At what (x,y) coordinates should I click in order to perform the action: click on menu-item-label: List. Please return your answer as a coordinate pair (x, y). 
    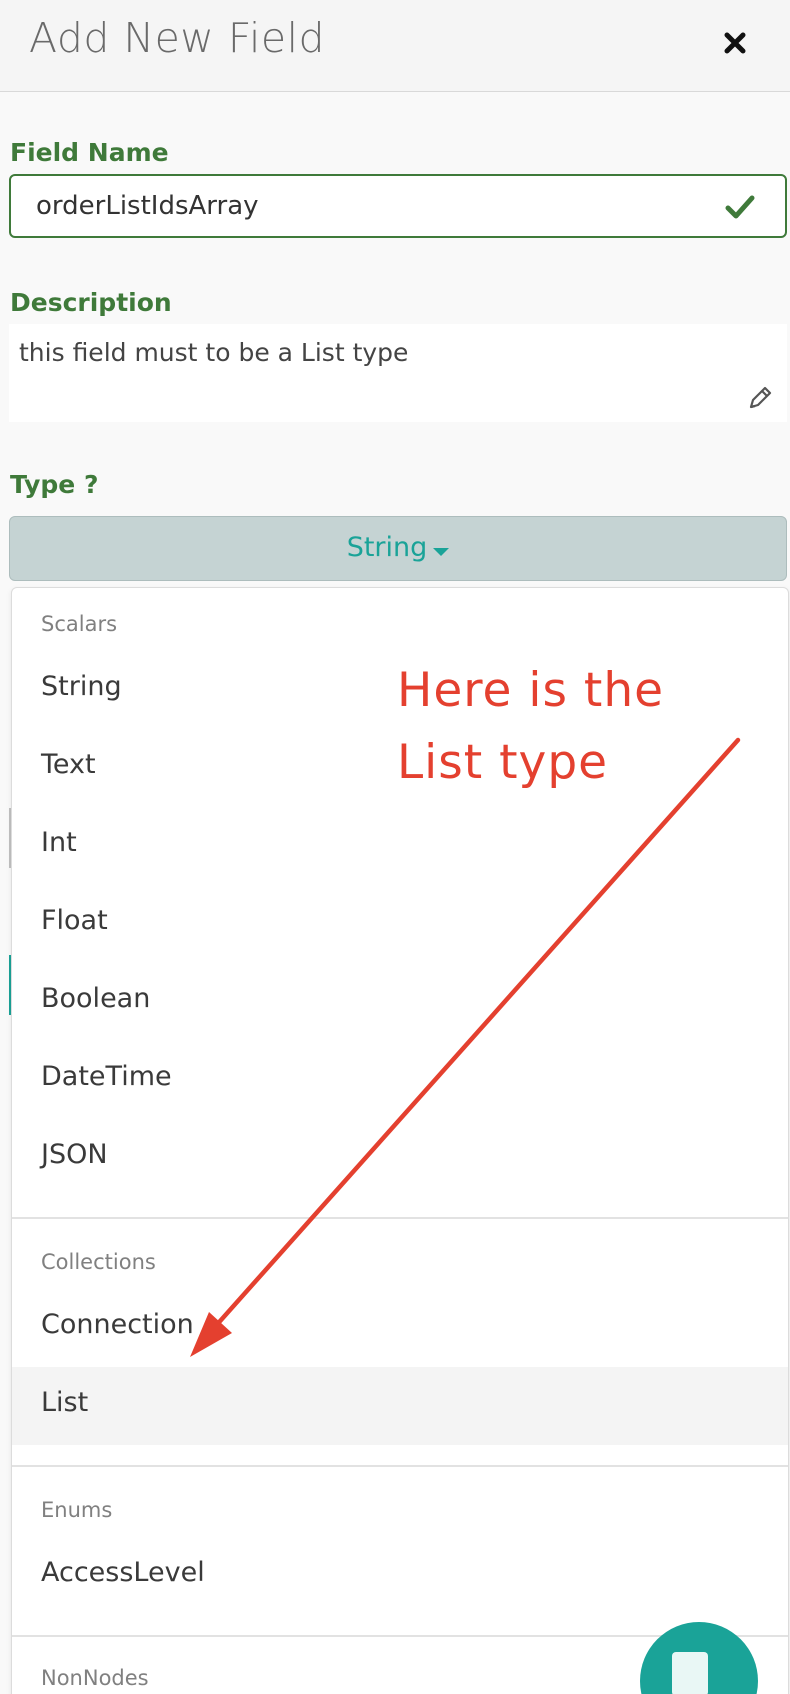
    Looking at the image, I should click on (65, 1402).